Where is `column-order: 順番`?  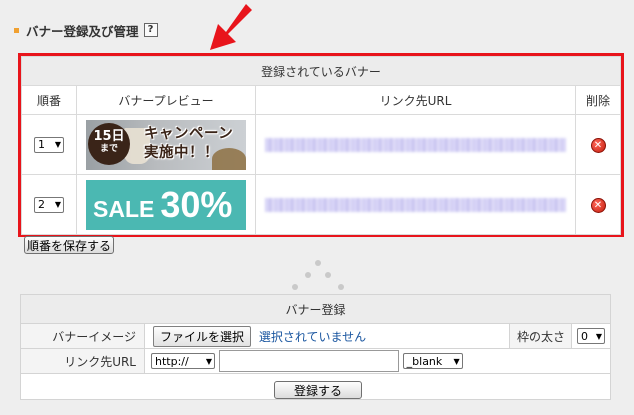 column-order: 順番 is located at coordinates (49, 100).